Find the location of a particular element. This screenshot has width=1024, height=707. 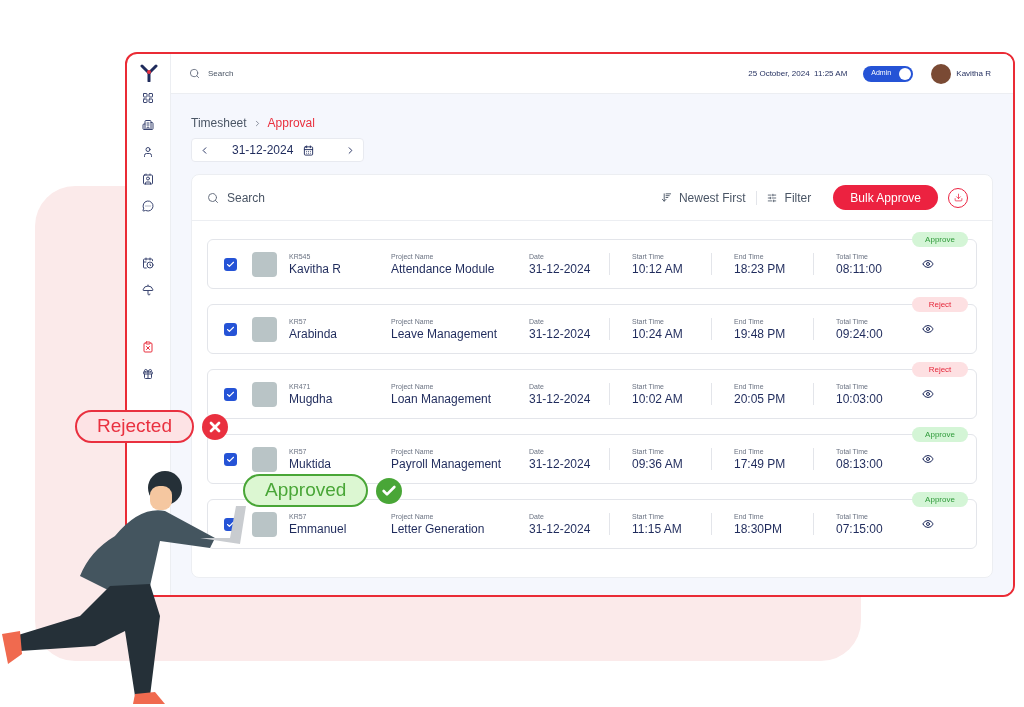

field-value: Attendance Module is located at coordinates (443, 269).